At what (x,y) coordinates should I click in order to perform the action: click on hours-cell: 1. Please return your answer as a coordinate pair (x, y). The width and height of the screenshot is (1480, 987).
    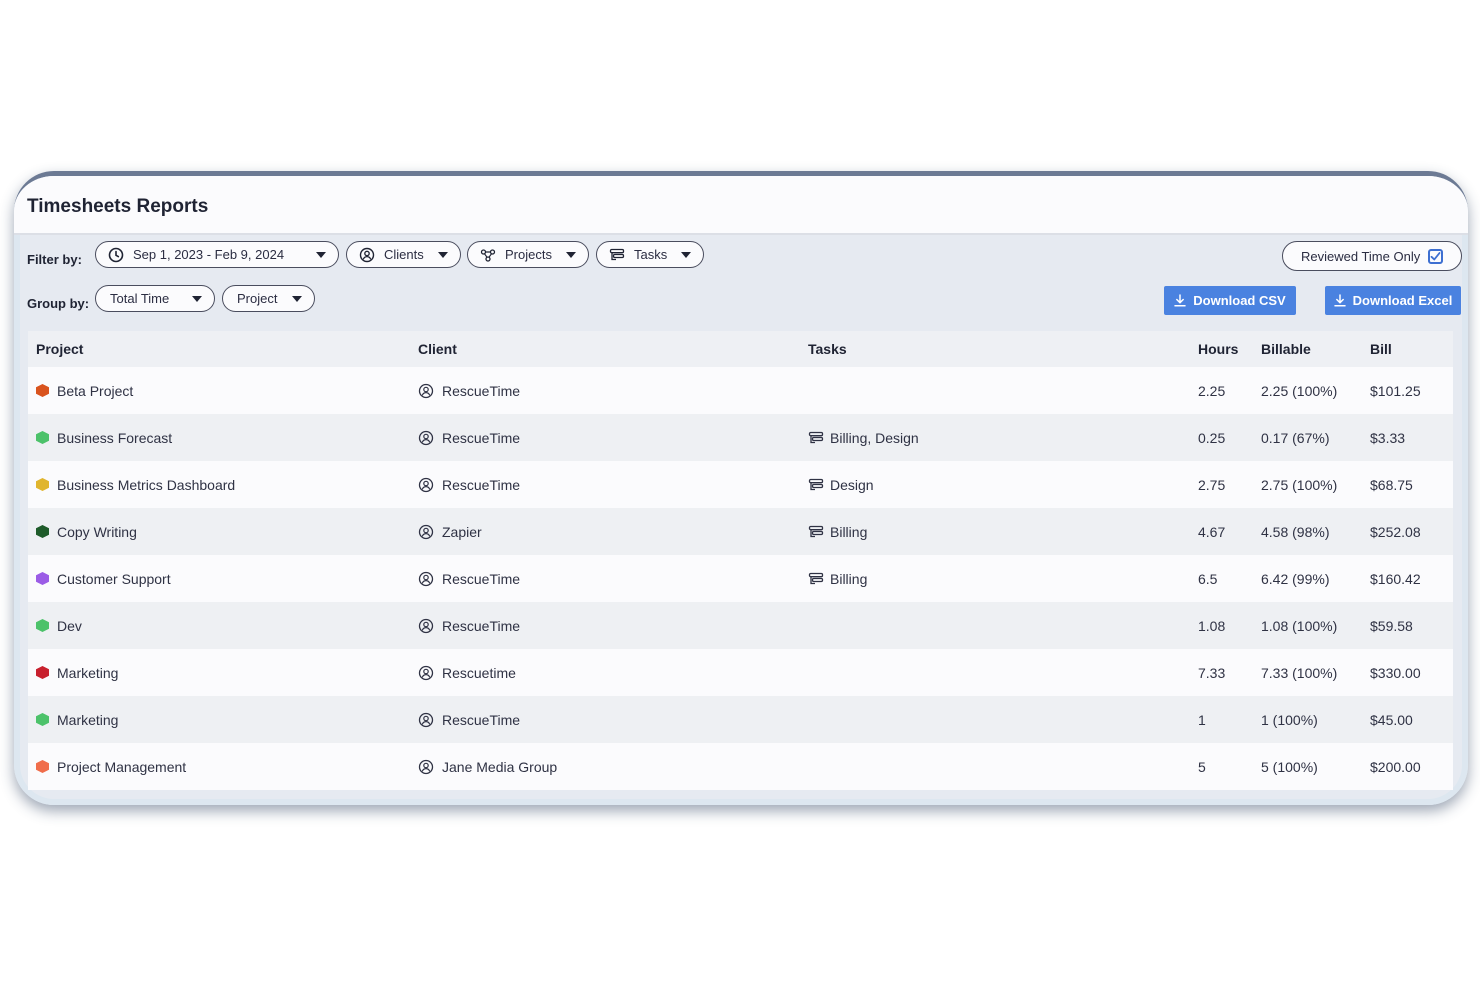
    Looking at the image, I should click on (1202, 719).